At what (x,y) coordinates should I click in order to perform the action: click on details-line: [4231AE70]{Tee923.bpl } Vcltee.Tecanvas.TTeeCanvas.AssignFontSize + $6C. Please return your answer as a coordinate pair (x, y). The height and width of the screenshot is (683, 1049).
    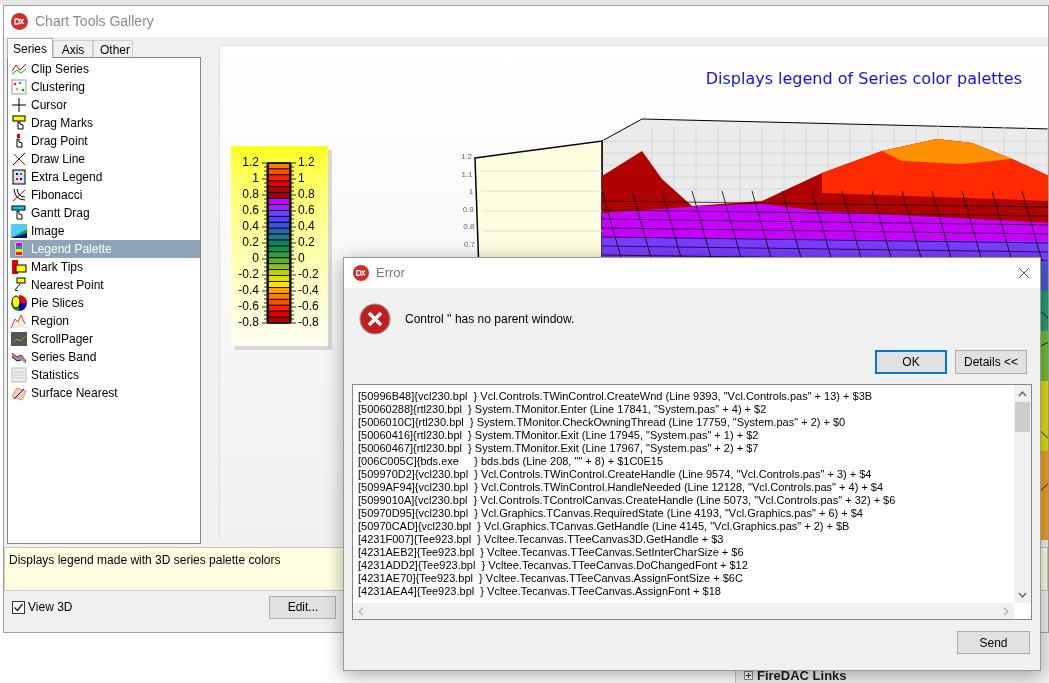
    Looking at the image, I should click on (551, 578).